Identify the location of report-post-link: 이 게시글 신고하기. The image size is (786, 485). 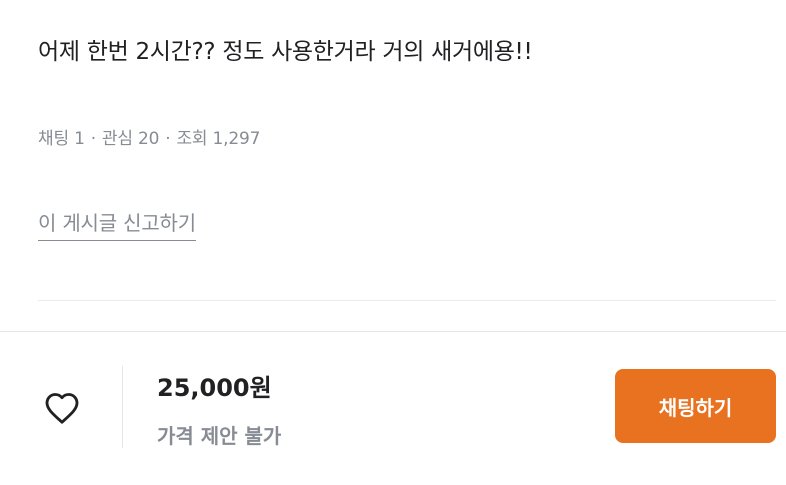
(117, 224).